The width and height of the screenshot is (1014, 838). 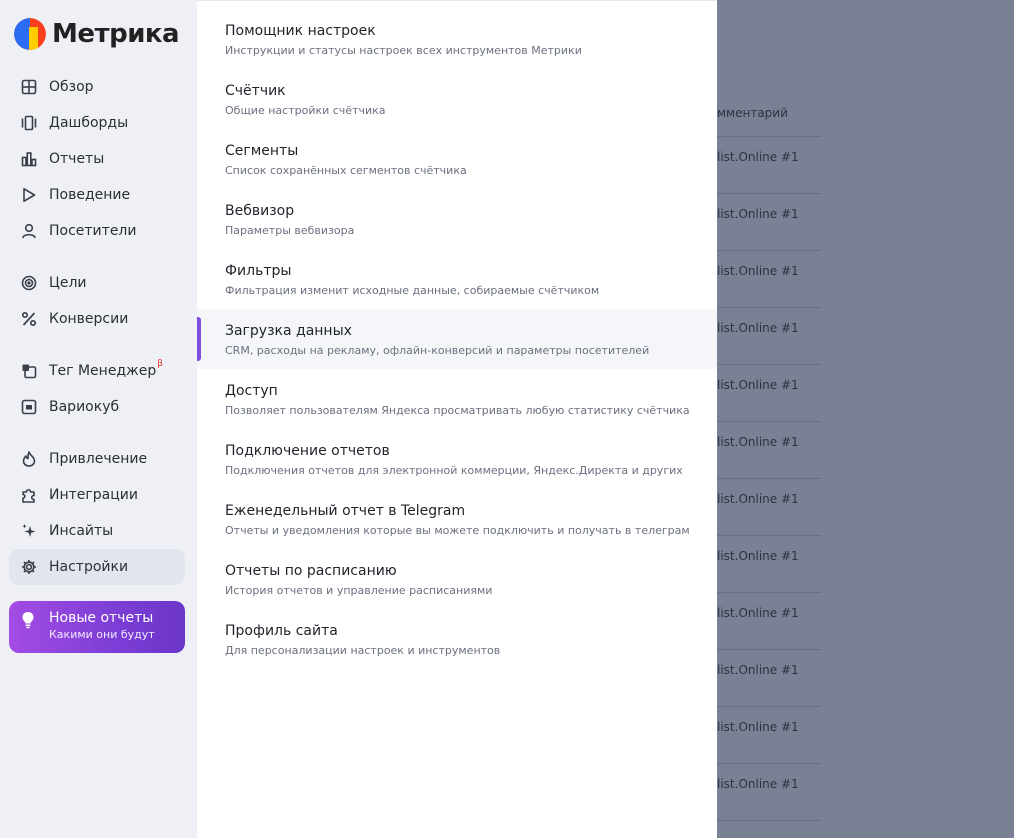 What do you see at coordinates (89, 123) in the screenshot?
I see `sidebar-item-label: Дашборды` at bounding box center [89, 123].